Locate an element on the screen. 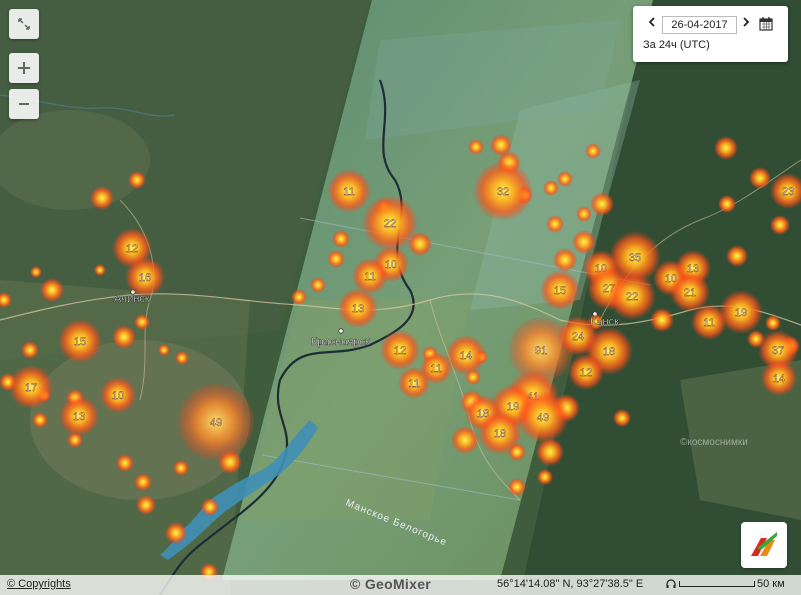 The image size is (801, 595). hotspot-cluster: 10 is located at coordinates (118, 395).